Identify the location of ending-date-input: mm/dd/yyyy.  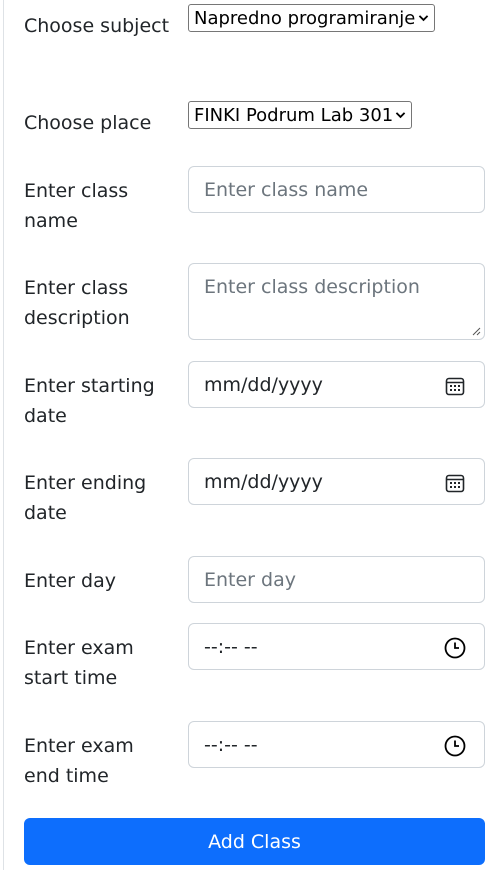
(336, 481).